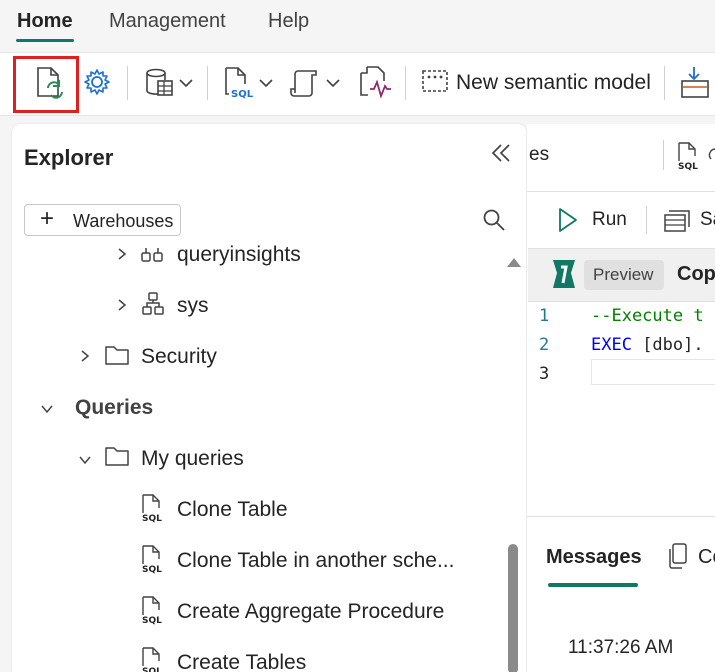 This screenshot has height=672, width=715. I want to click on tree-item-security: Security, so click(257, 357).